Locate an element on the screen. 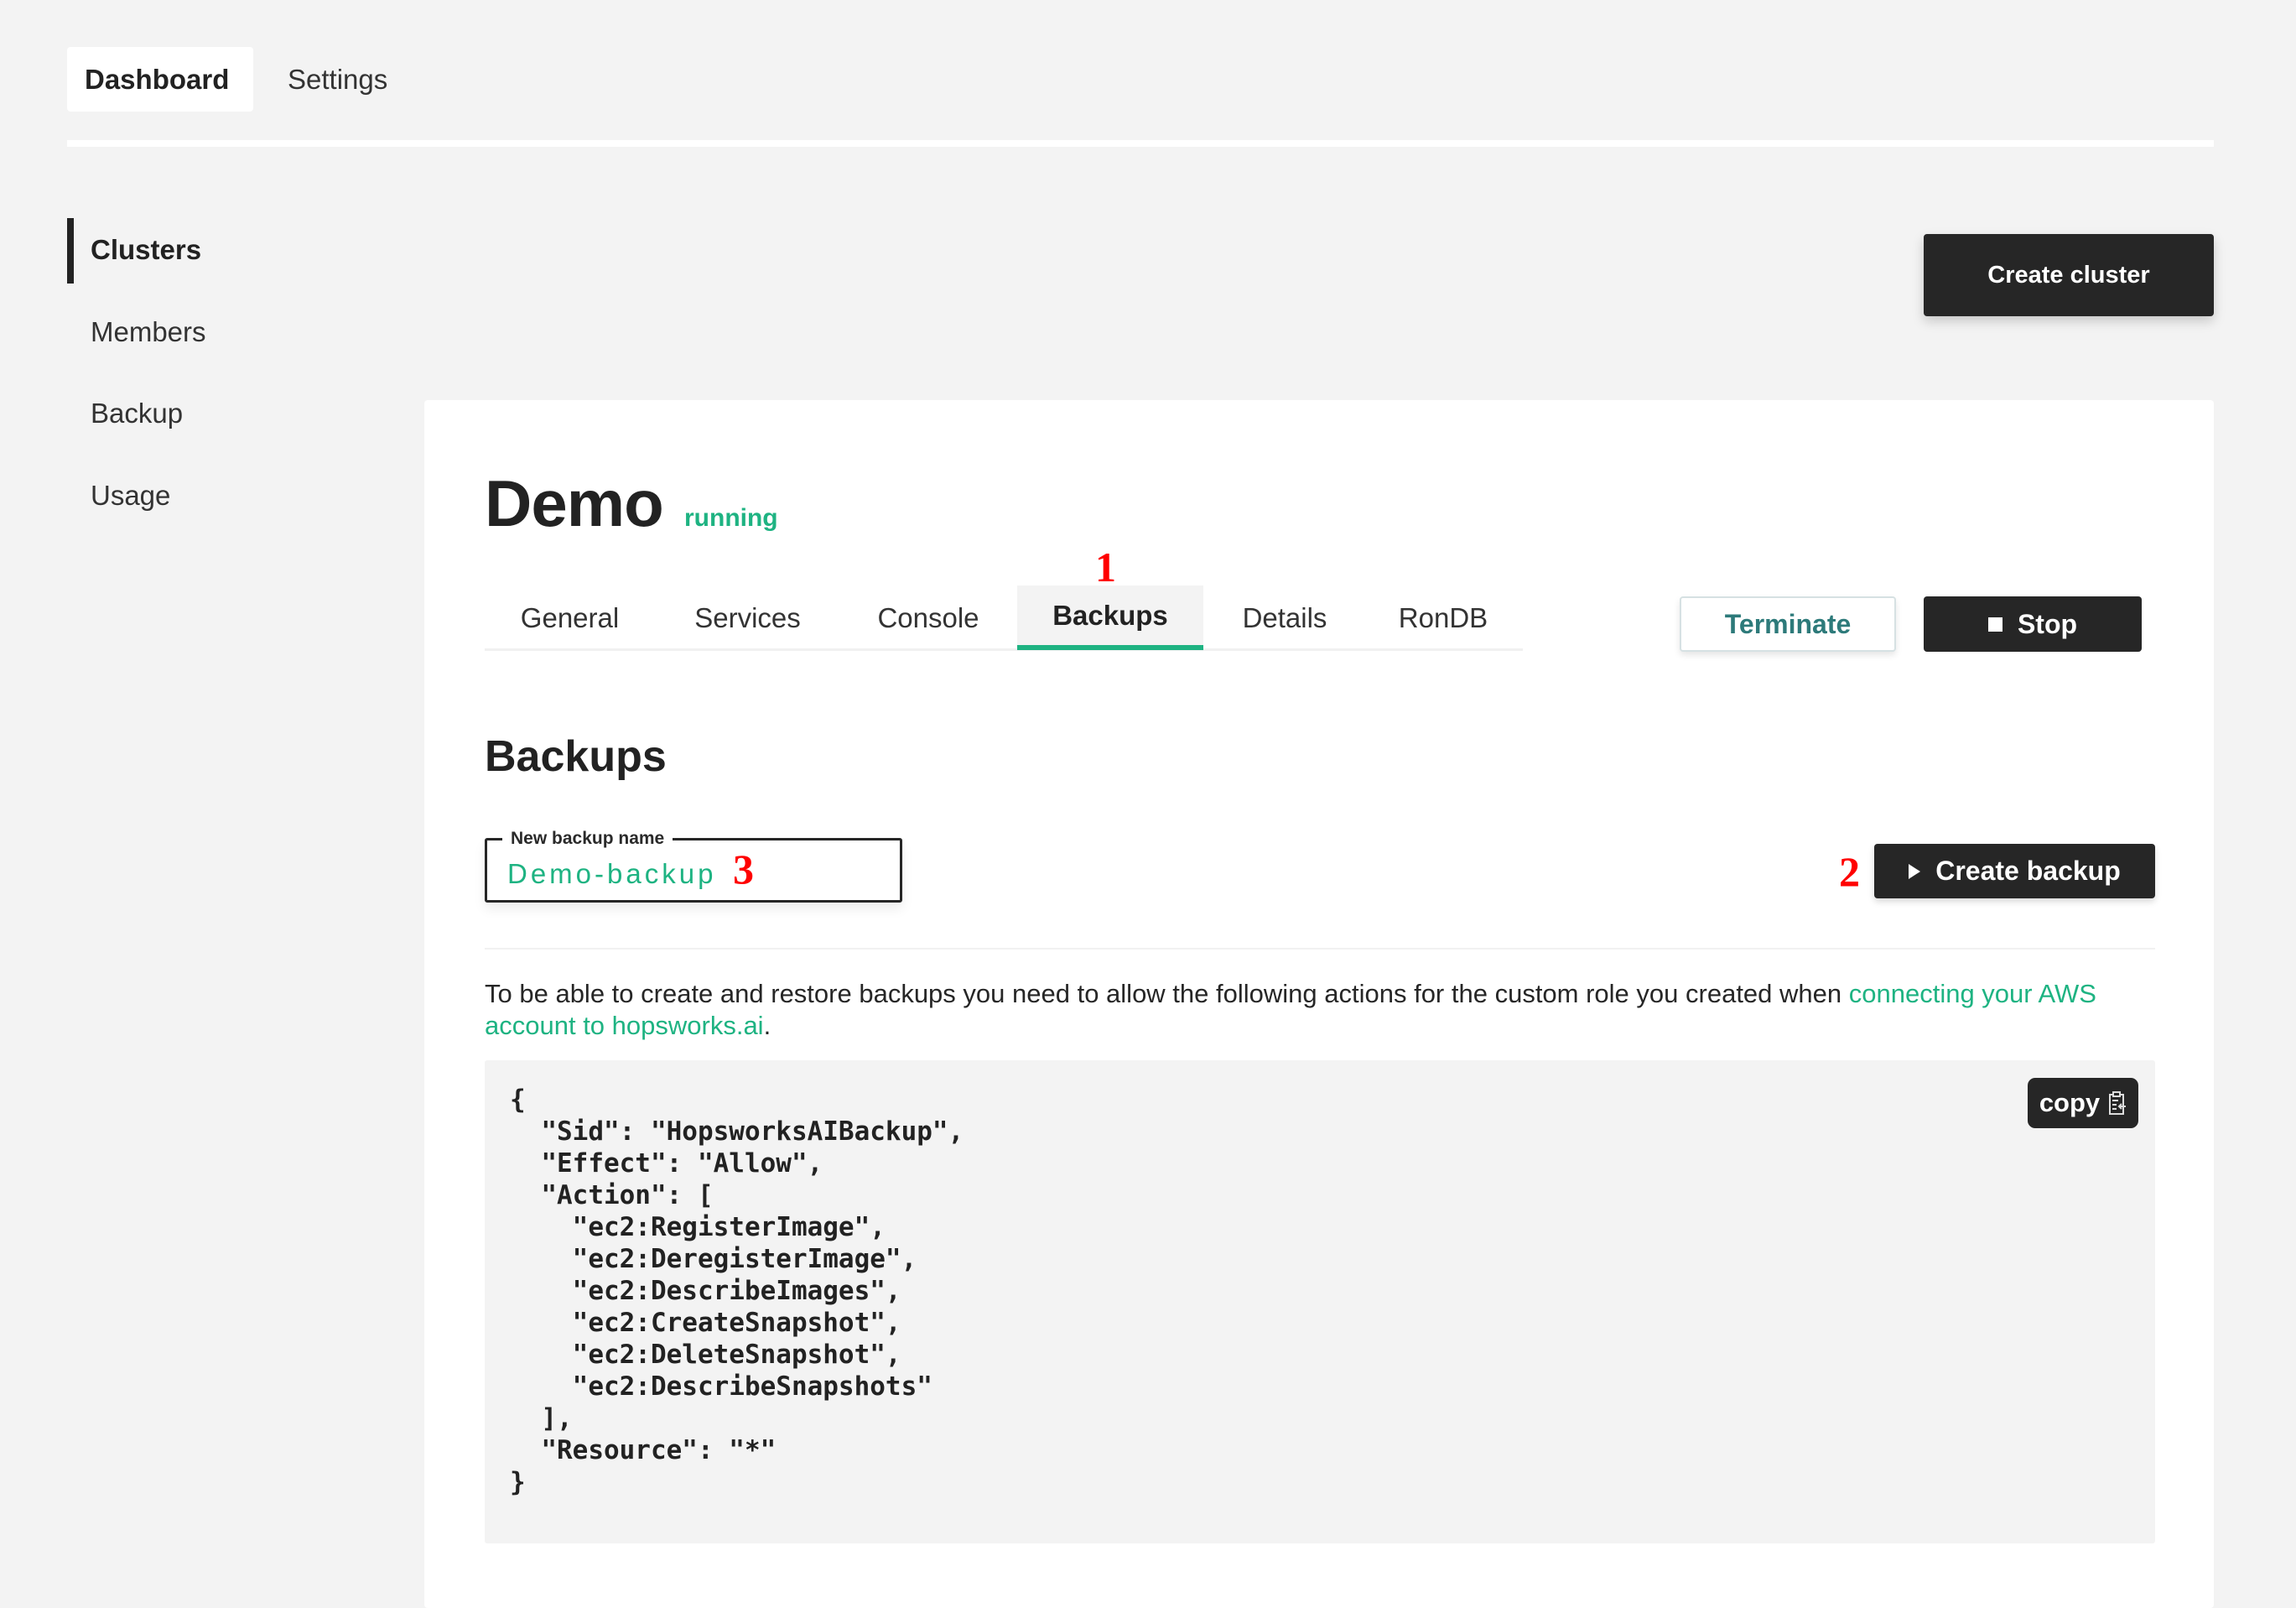 This screenshot has height=1608, width=2296. sidebar-item-backup: Backup is located at coordinates (137, 414).